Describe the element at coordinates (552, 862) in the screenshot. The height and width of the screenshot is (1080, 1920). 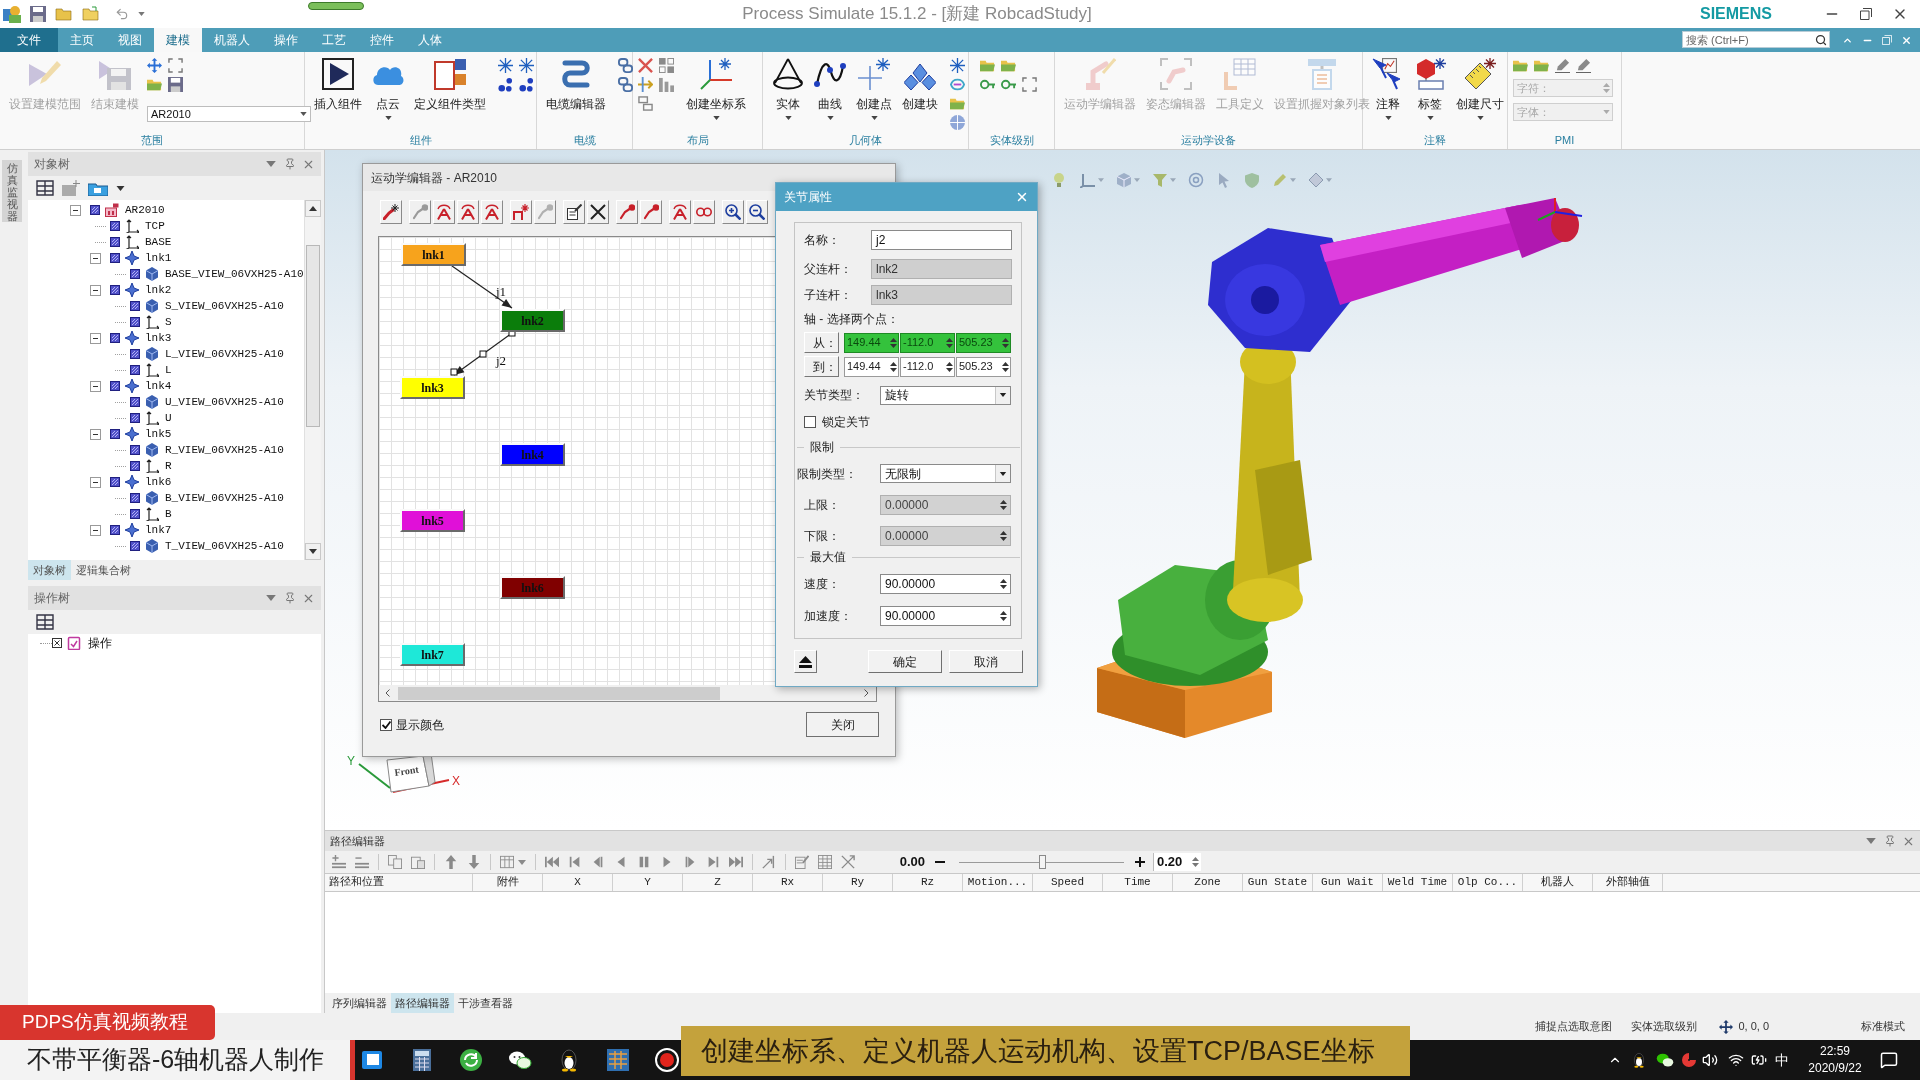
I see `skip-back-icon` at that location.